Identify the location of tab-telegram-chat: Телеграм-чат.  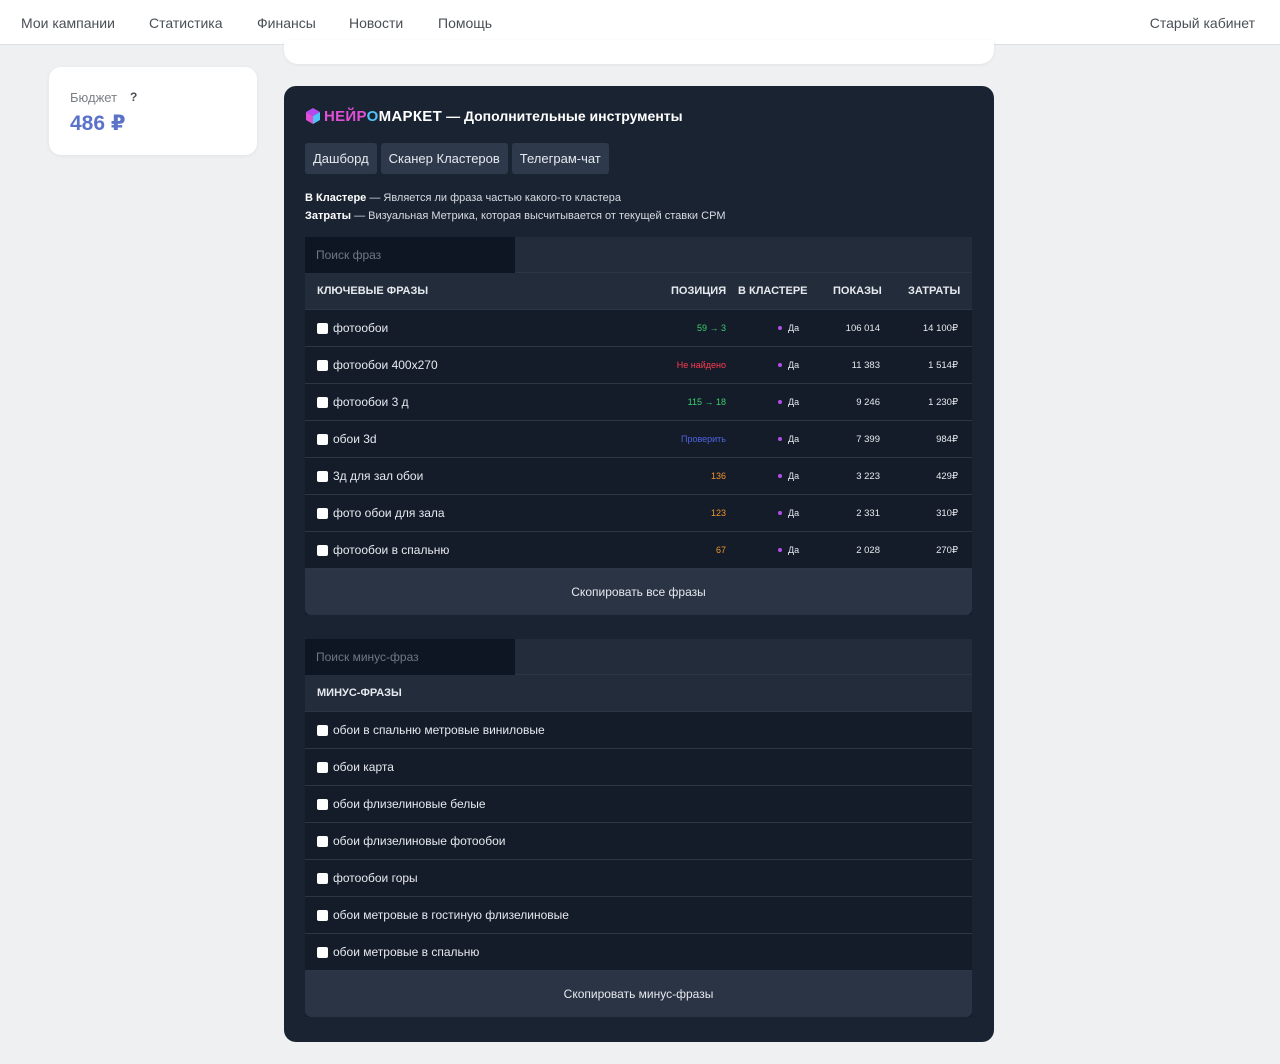
(560, 158).